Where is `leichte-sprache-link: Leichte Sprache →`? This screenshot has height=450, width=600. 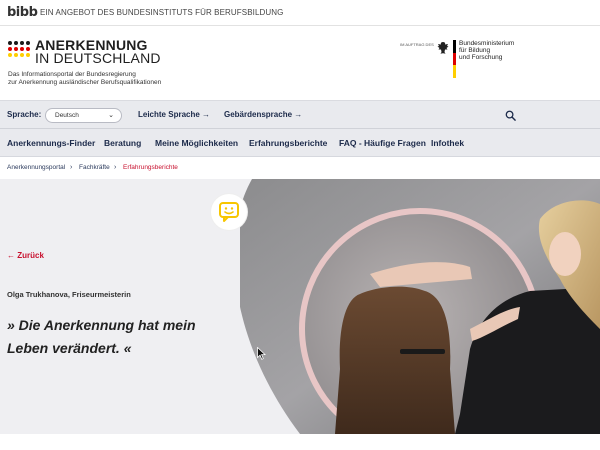 leichte-sprache-link: Leichte Sprache → is located at coordinates (174, 114).